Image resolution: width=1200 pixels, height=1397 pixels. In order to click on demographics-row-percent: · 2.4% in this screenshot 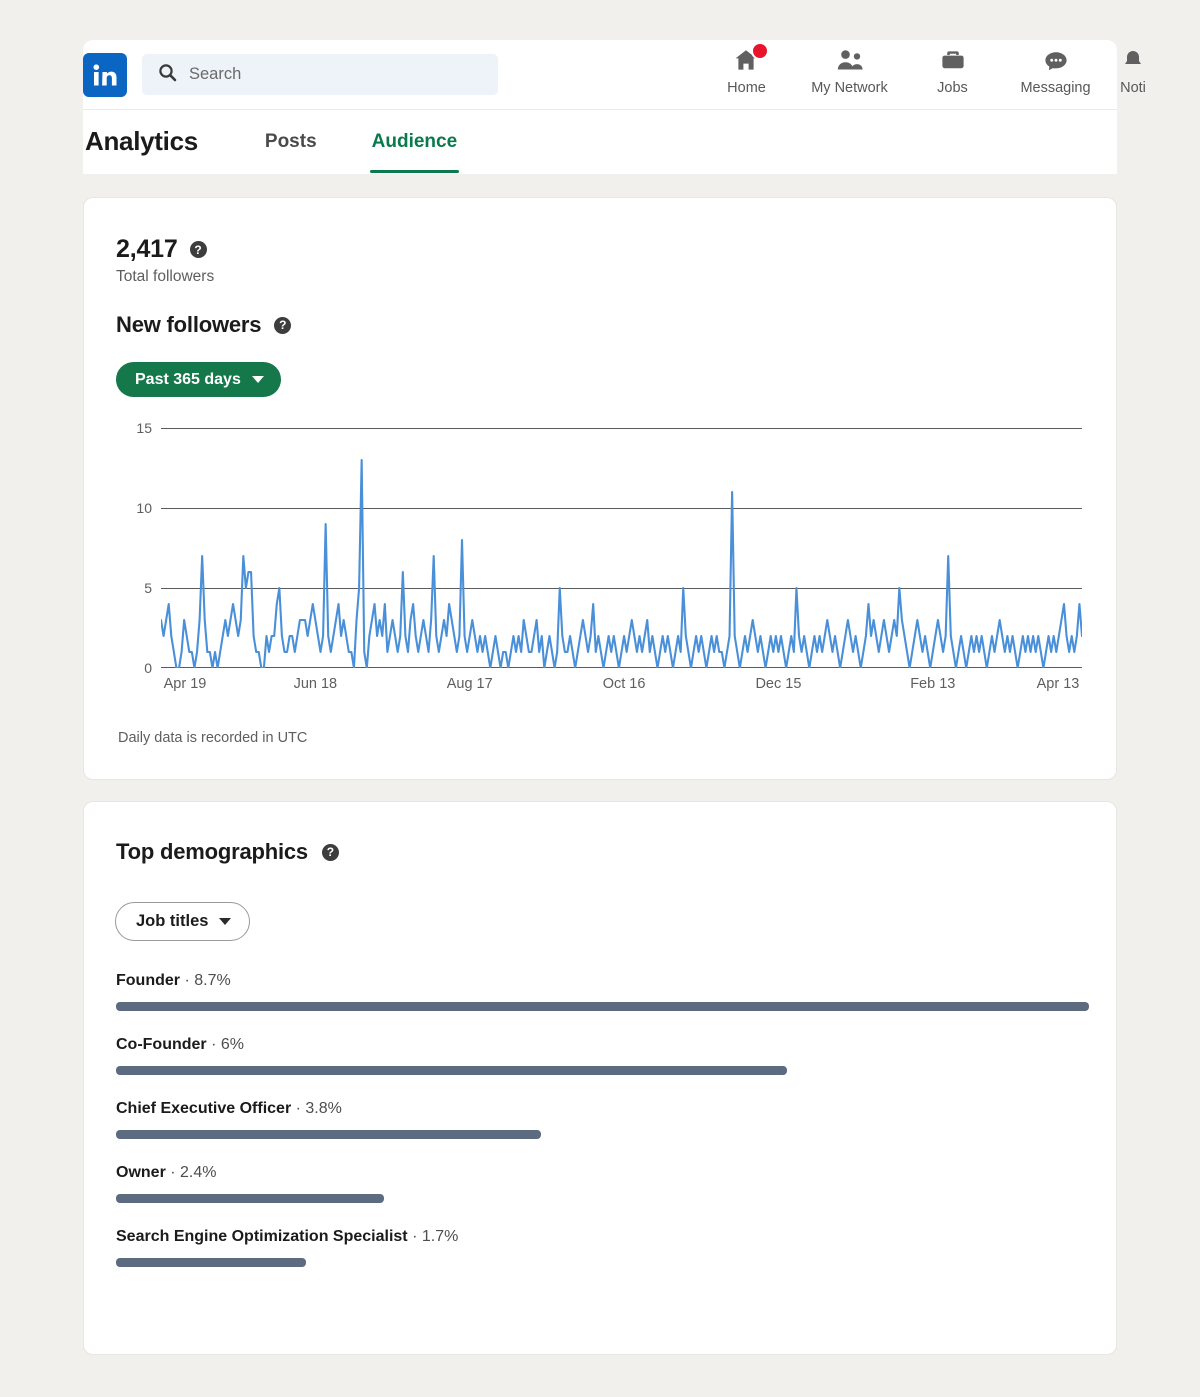, I will do `click(191, 1172)`.